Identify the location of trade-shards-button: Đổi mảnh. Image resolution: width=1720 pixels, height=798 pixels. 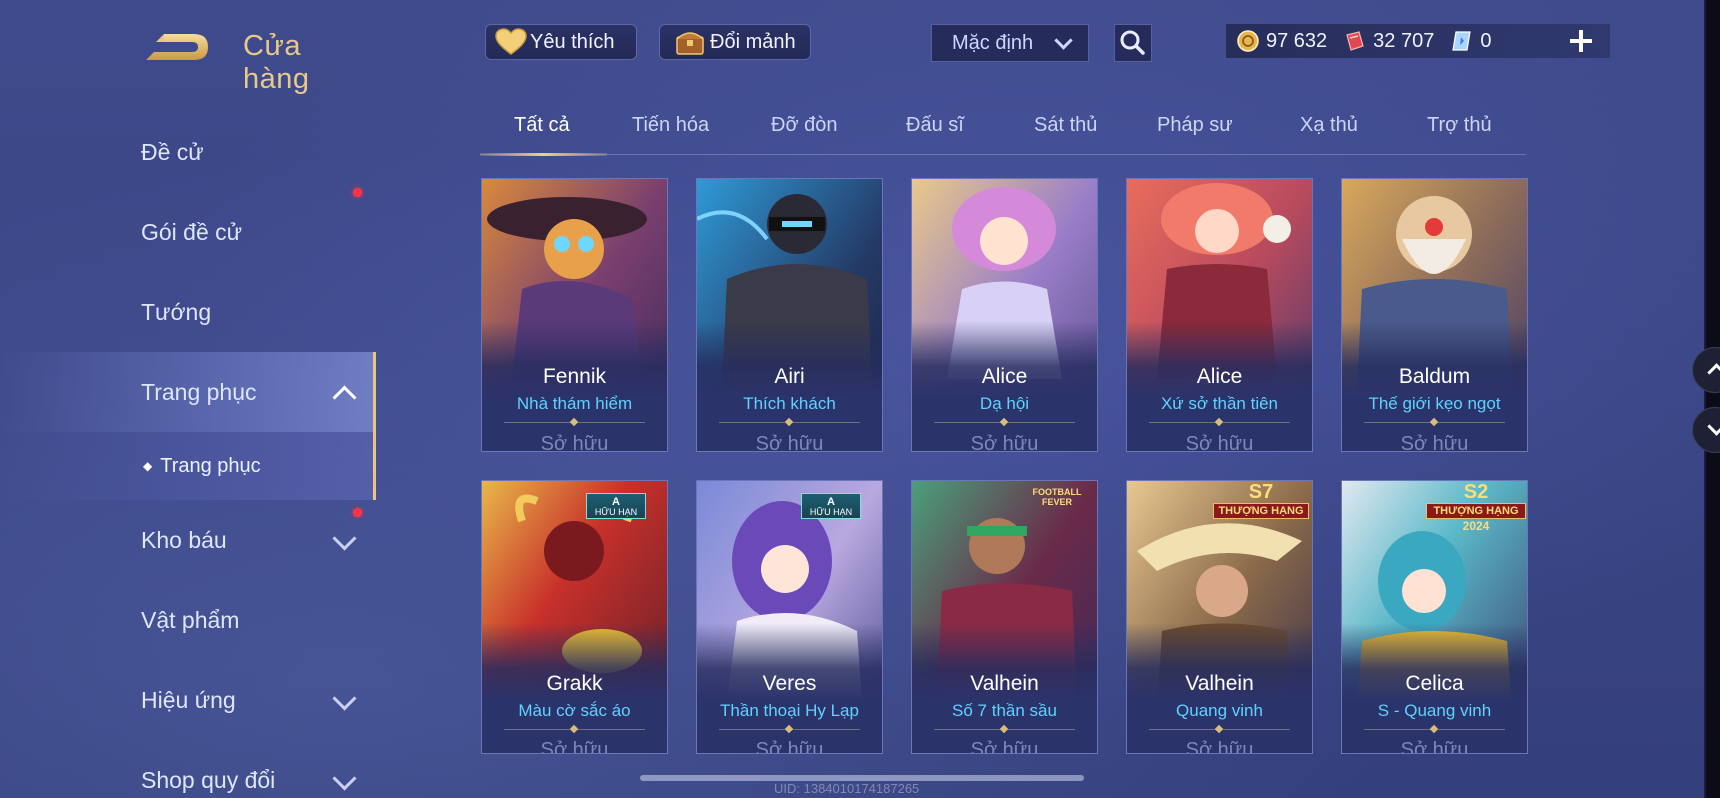
(735, 42).